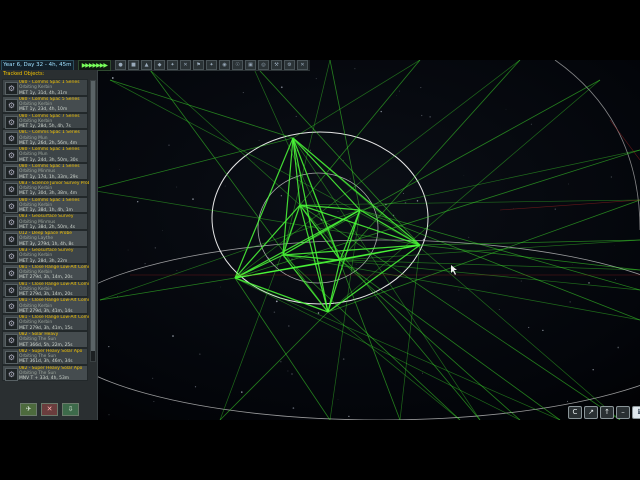 The width and height of the screenshot is (640, 480). I want to click on filter-button: ⚑, so click(198, 65).